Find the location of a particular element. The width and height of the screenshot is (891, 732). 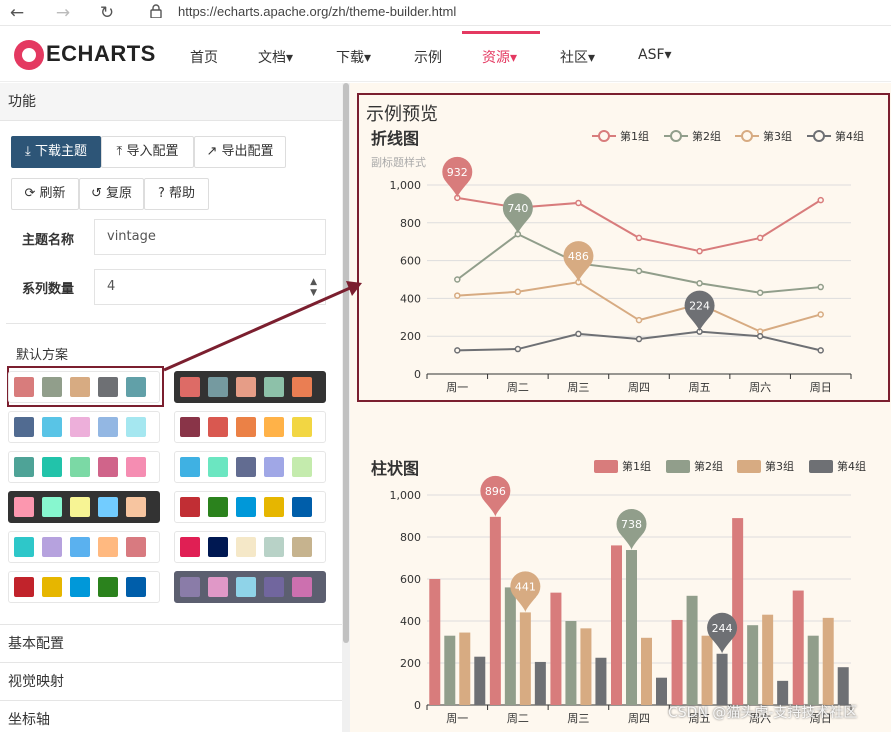

bar-chart-ytick: 400 is located at coordinates (410, 621).